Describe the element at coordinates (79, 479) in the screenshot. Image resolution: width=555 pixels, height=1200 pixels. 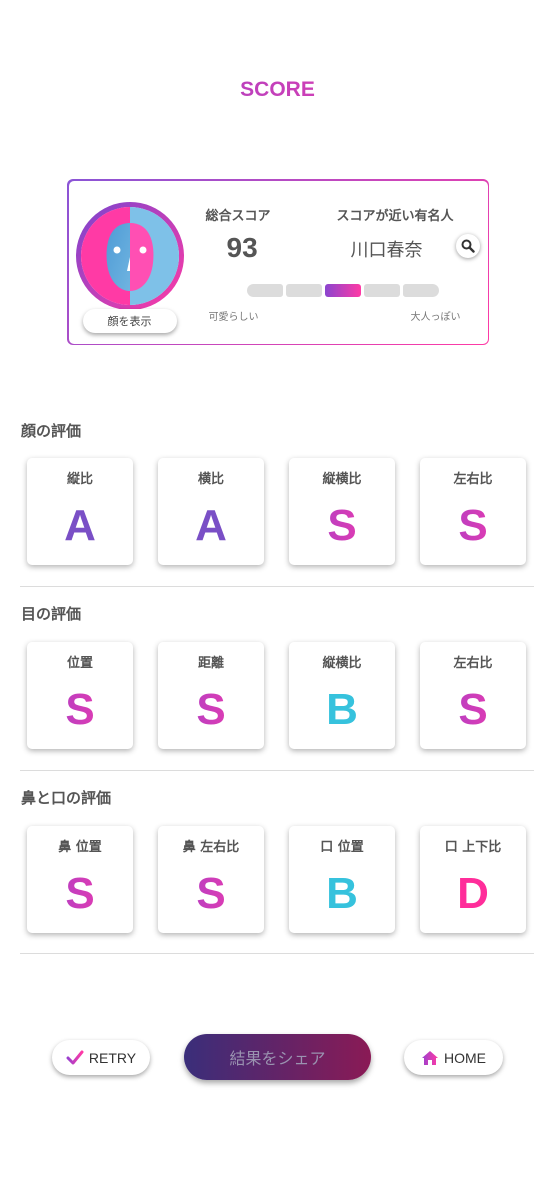
I see `grade-label: 縦比` at that location.